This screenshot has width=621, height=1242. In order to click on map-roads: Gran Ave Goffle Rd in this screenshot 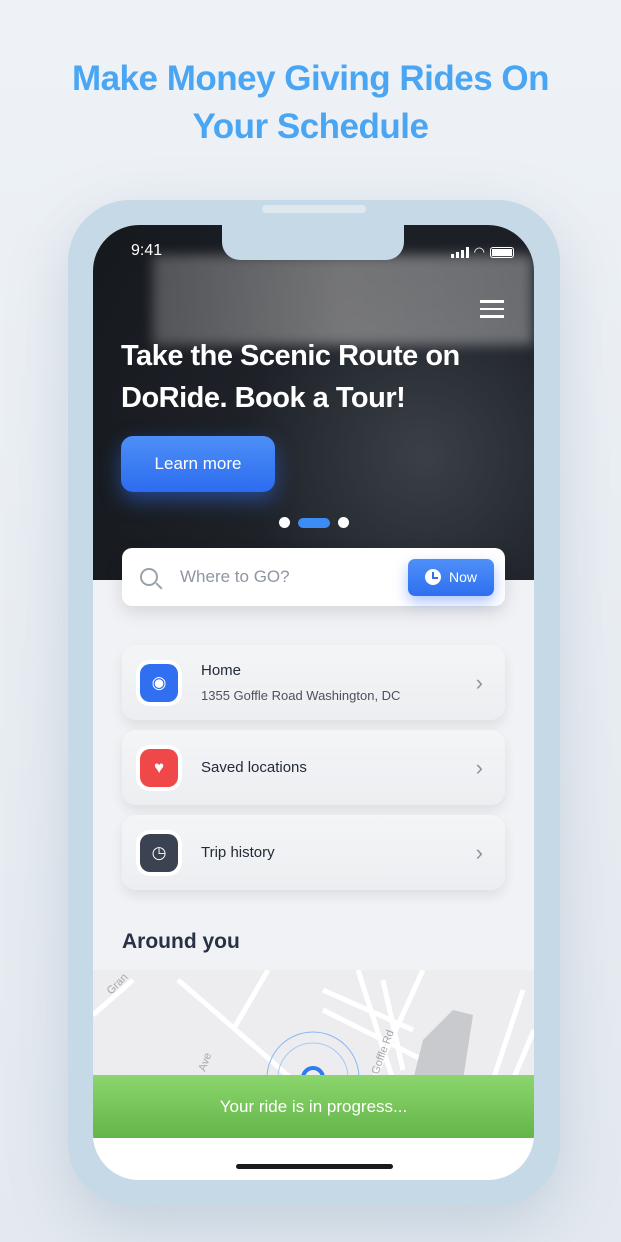, I will do `click(313, 1046)`.